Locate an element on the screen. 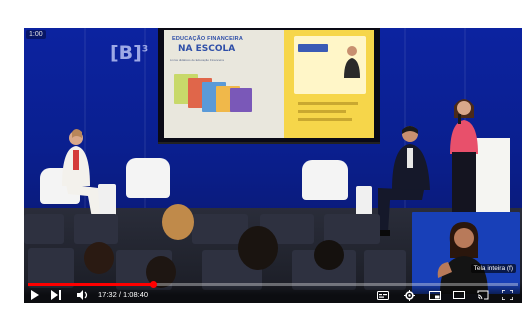  theater-mode-button is located at coordinates (459, 295).